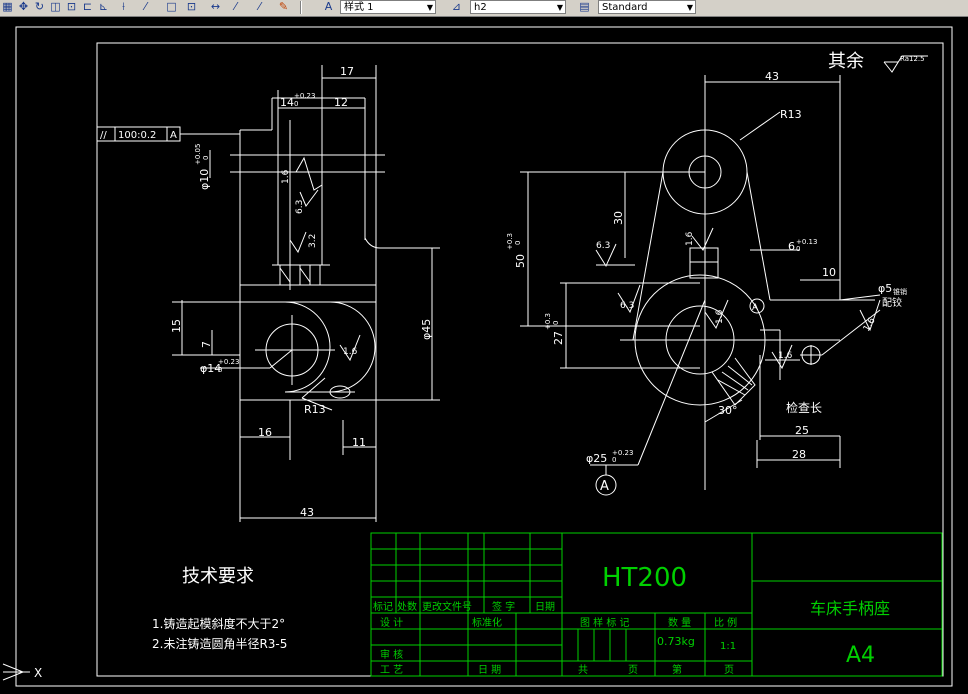 This screenshot has width=968, height=694. Describe the element at coordinates (850, 608) in the screenshot. I see `part-name: 车床手柄座` at that location.